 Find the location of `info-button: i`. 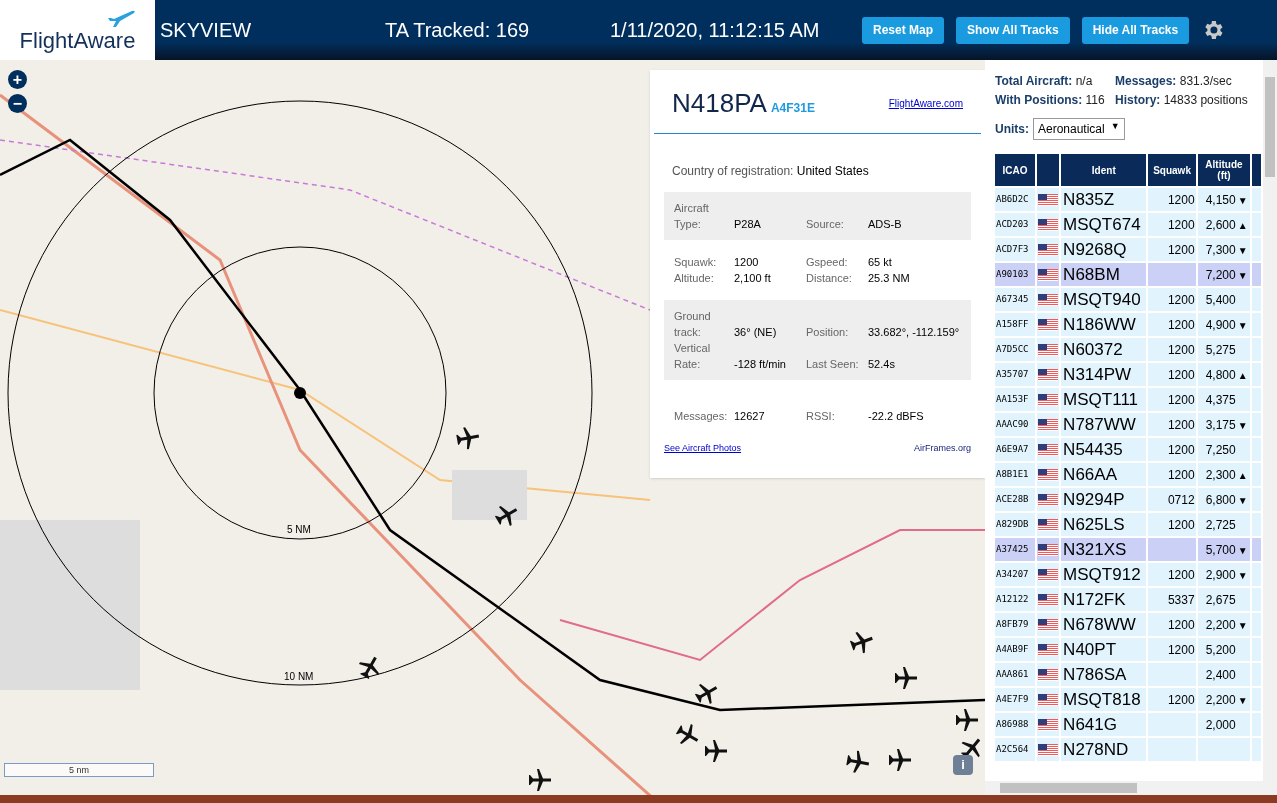

info-button: i is located at coordinates (963, 765).